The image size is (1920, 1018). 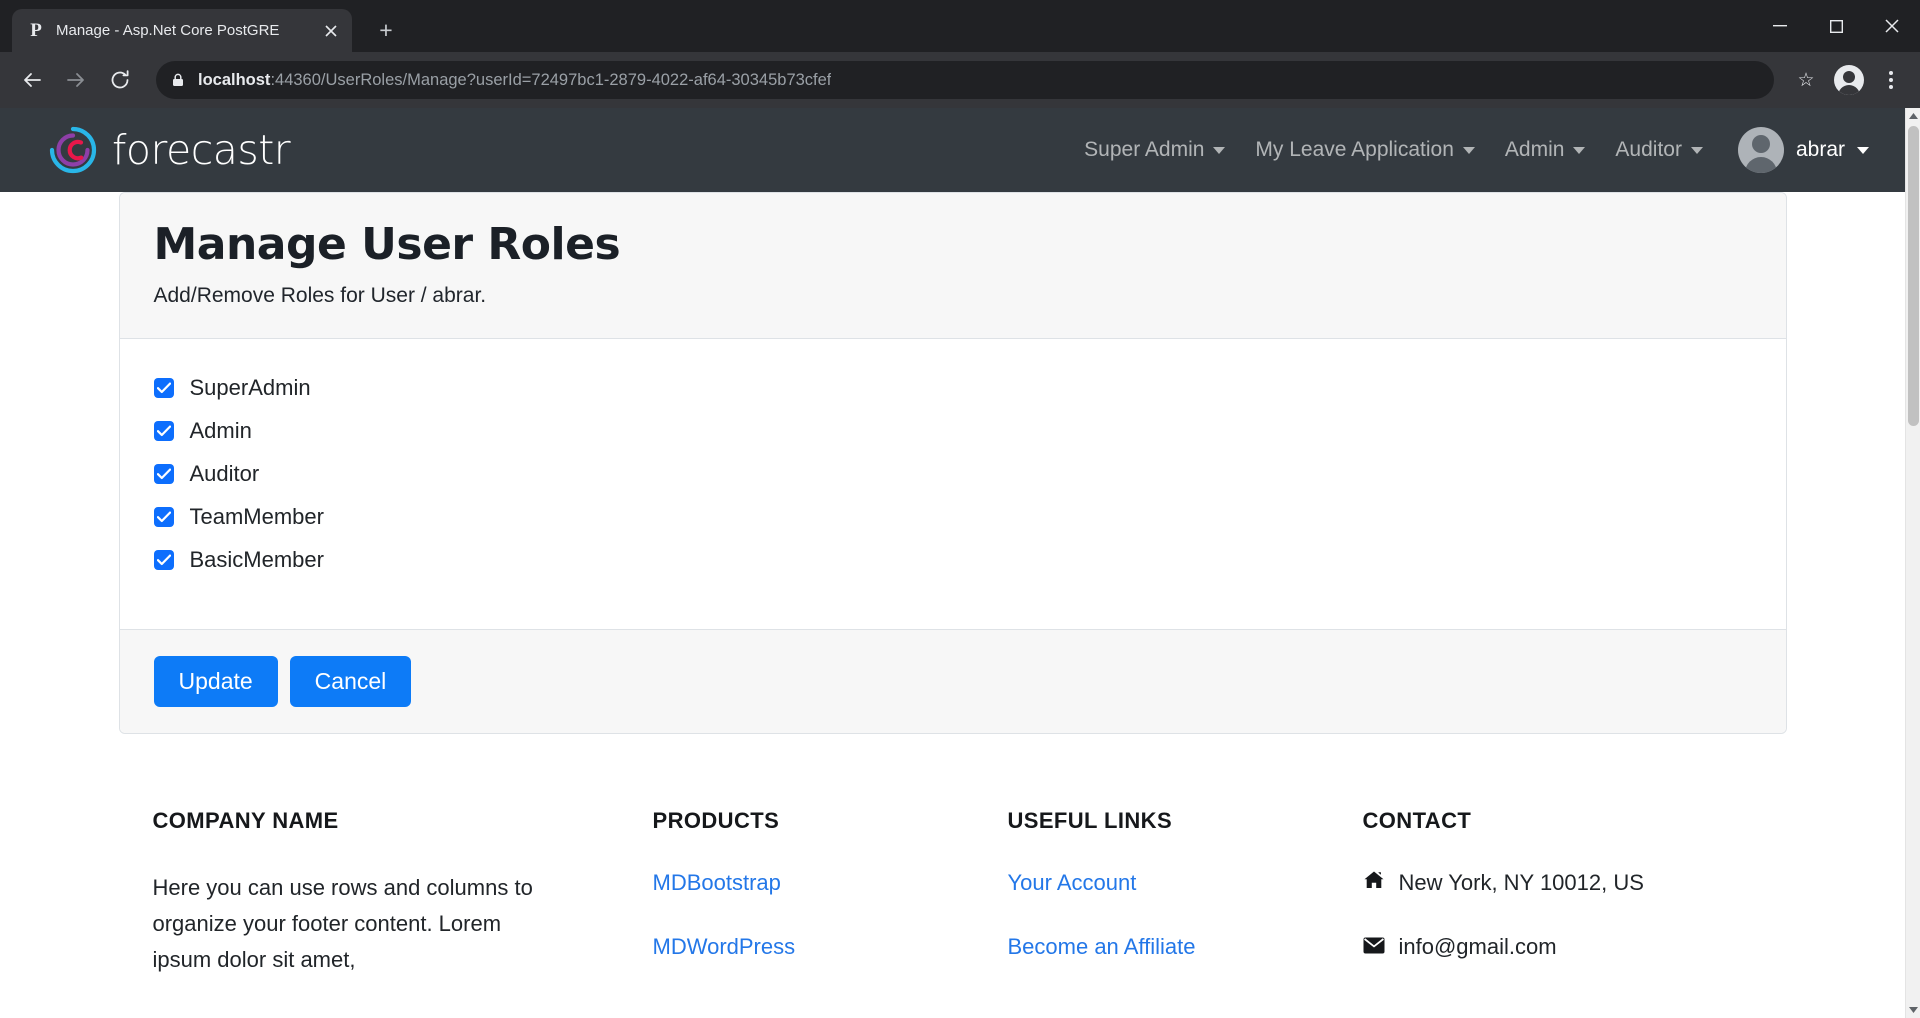 I want to click on role-checkbox-teammember, so click(x=163, y=517).